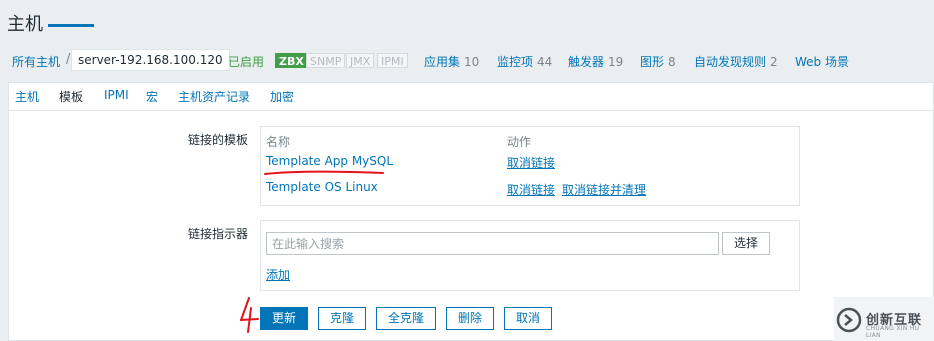  What do you see at coordinates (25, 24) in the screenshot?
I see `page-title: 主机` at bounding box center [25, 24].